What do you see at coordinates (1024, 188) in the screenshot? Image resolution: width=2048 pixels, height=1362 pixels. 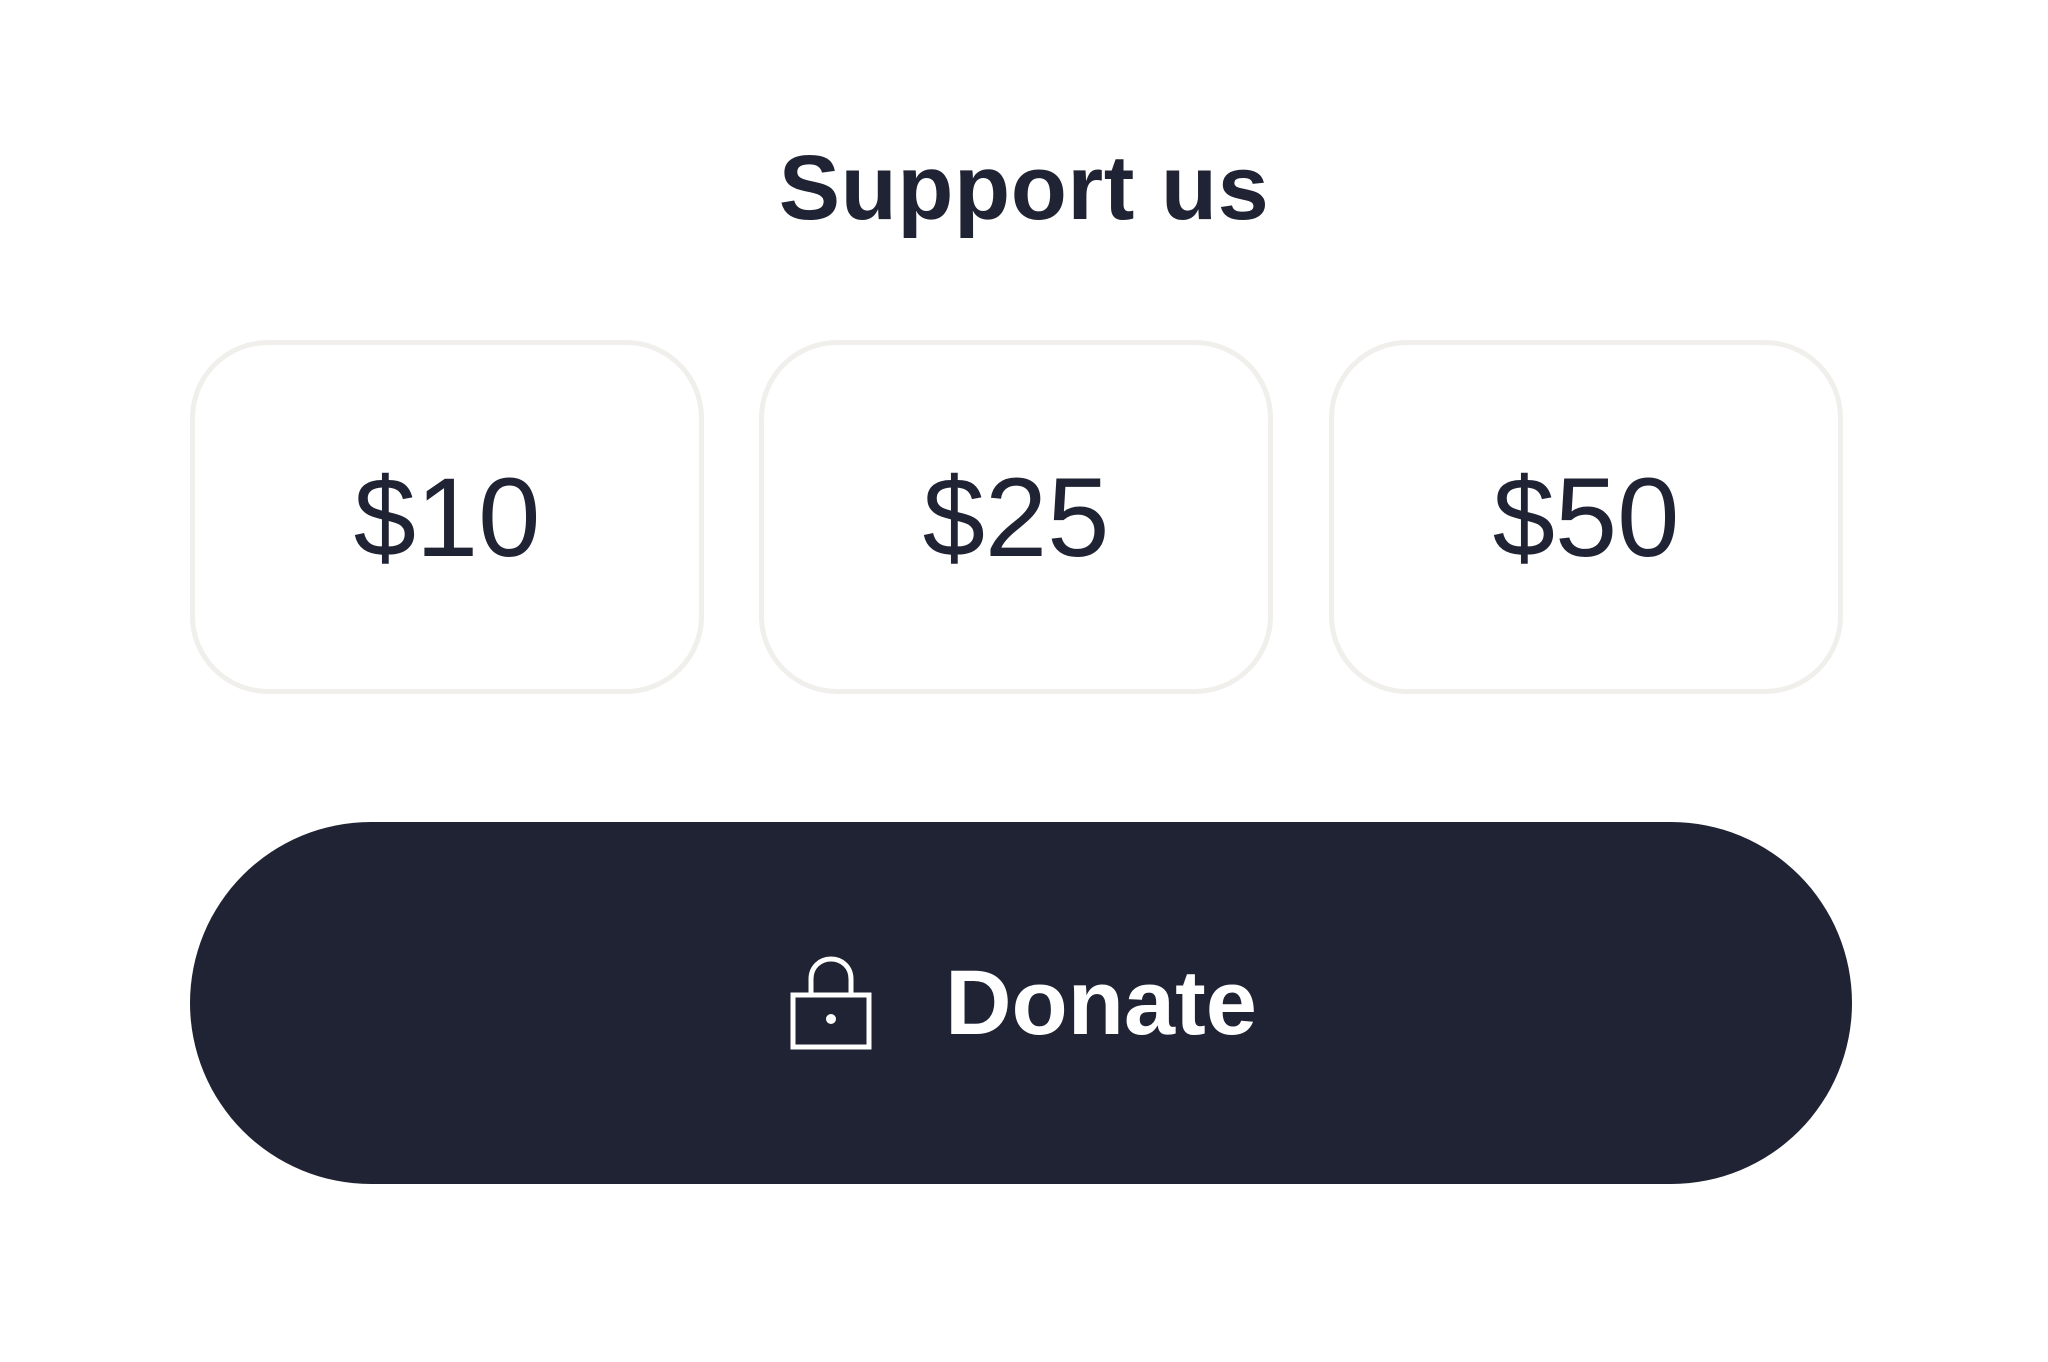 I see `support-title: Support us` at bounding box center [1024, 188].